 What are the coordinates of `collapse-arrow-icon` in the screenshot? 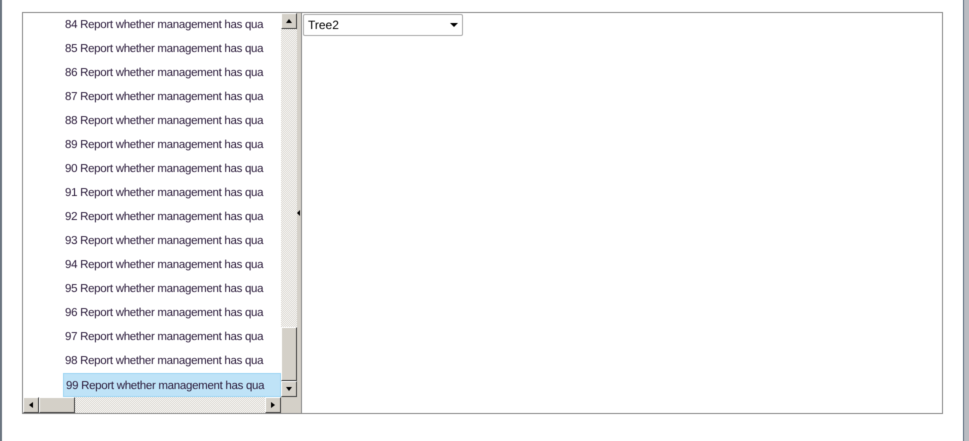 It's located at (298, 213).